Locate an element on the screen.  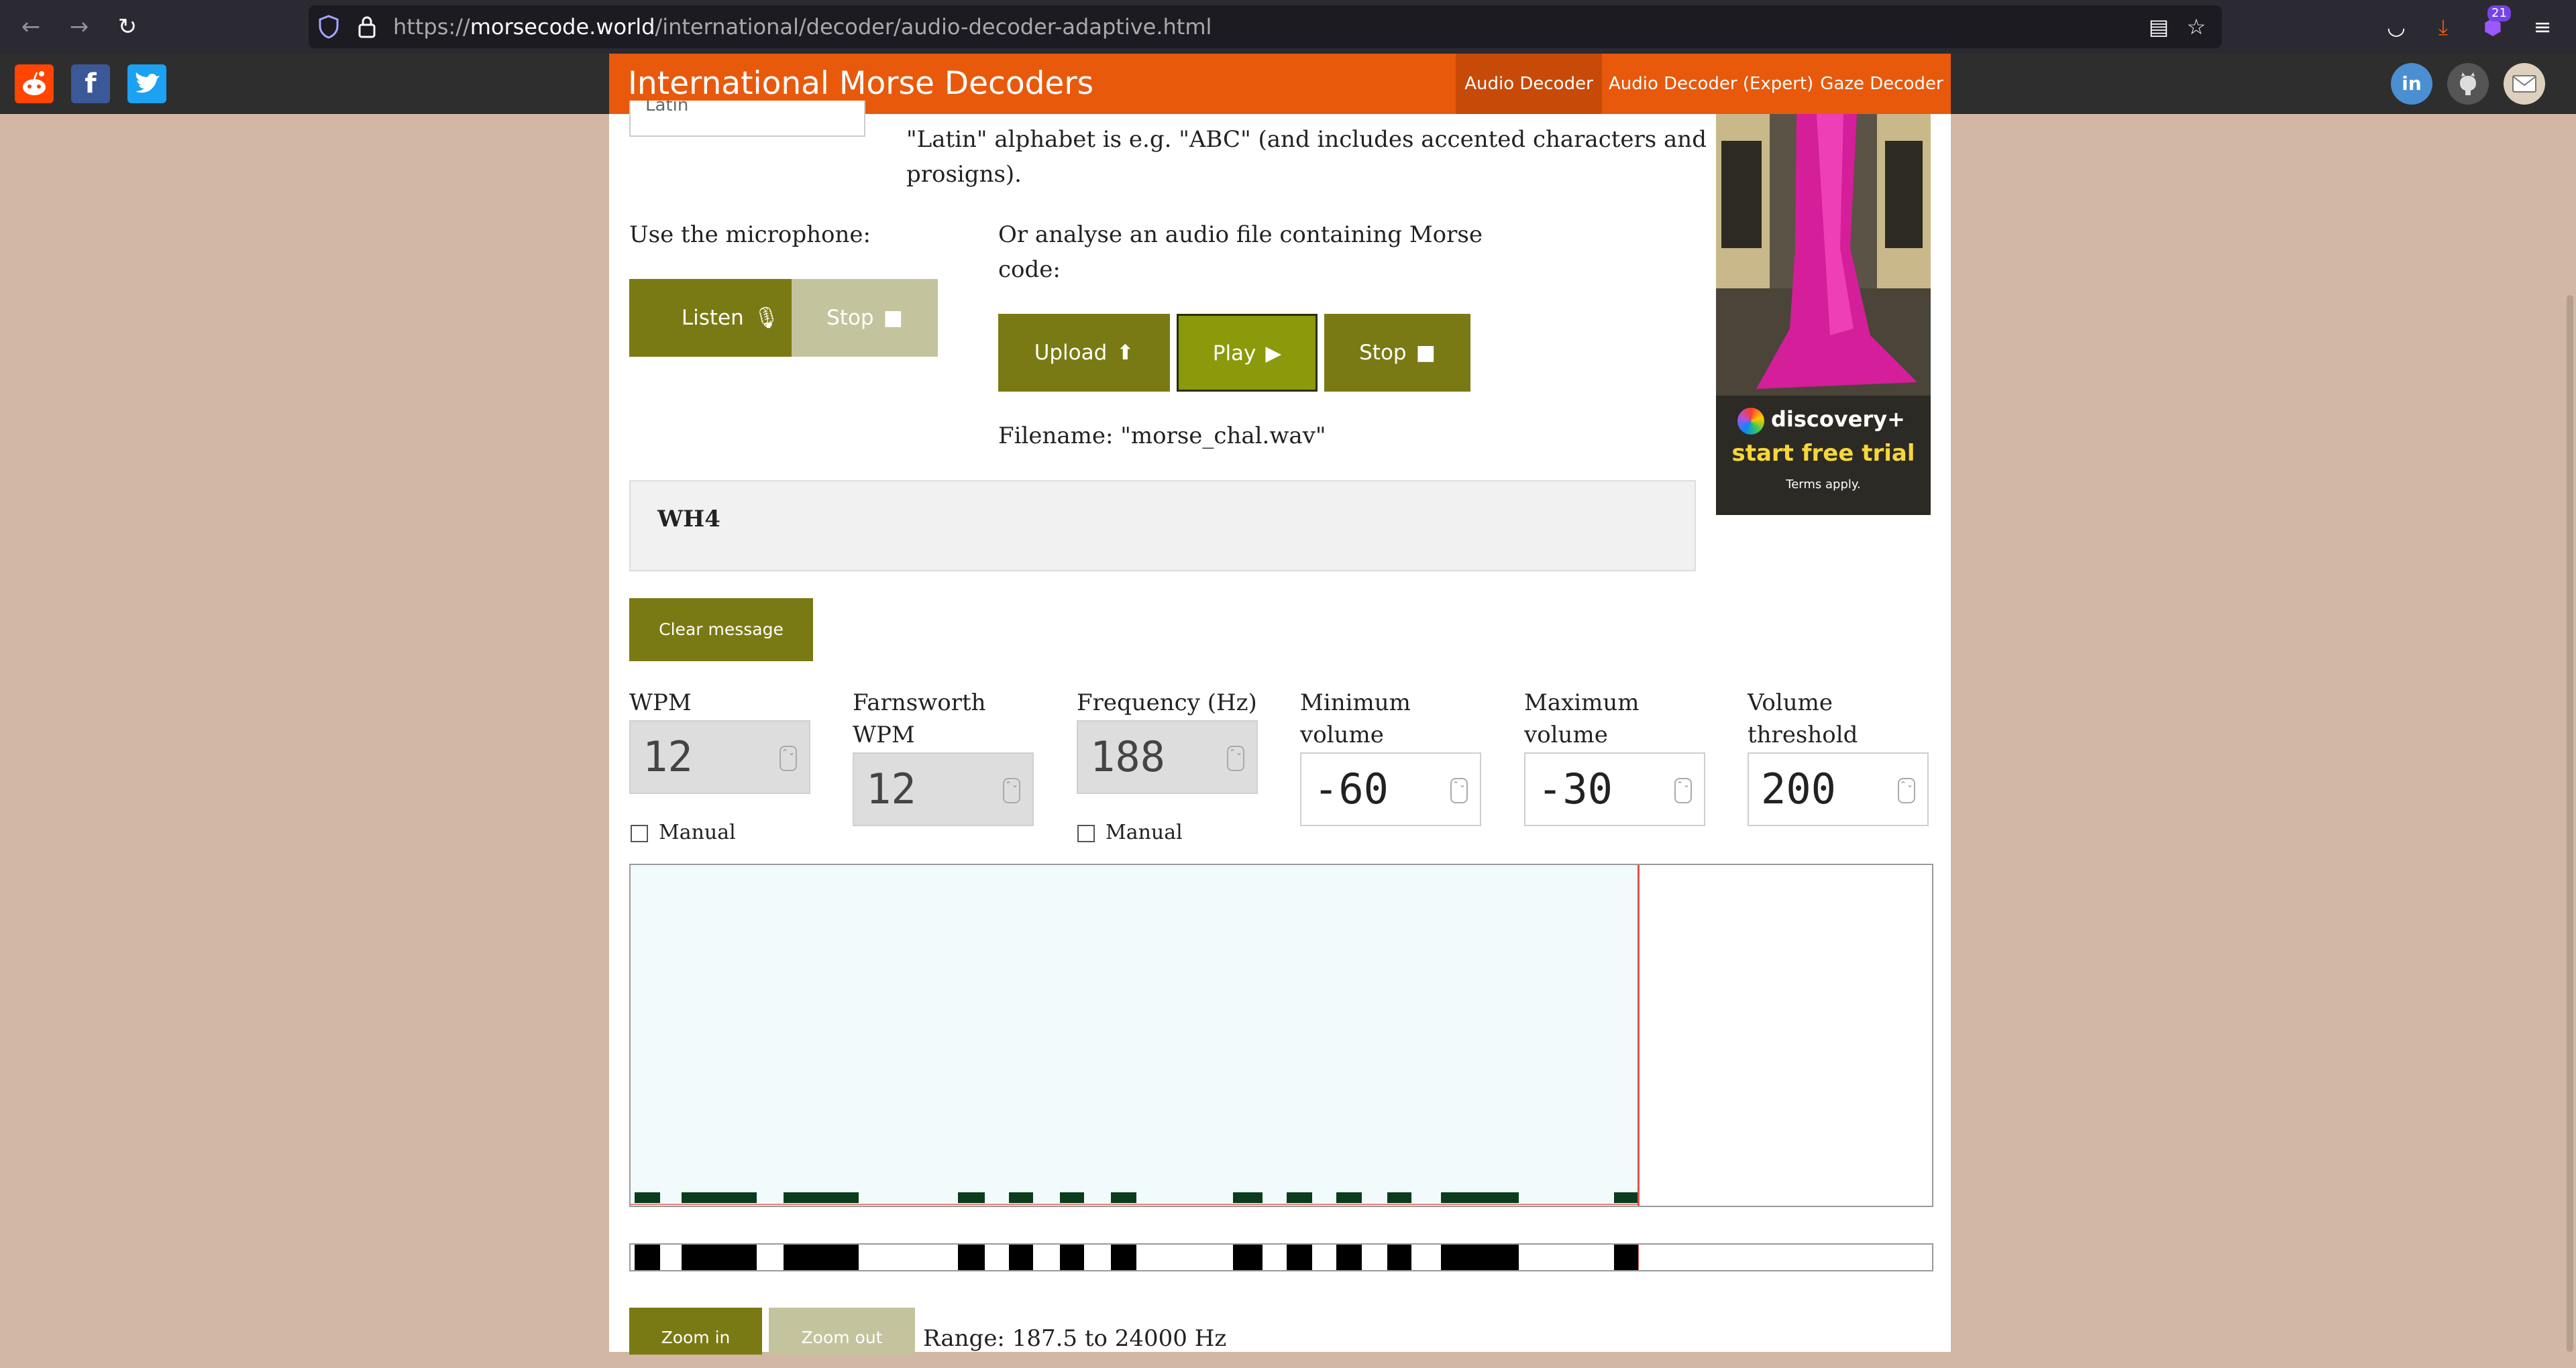
clear-message-button: Clear message is located at coordinates (721, 629).